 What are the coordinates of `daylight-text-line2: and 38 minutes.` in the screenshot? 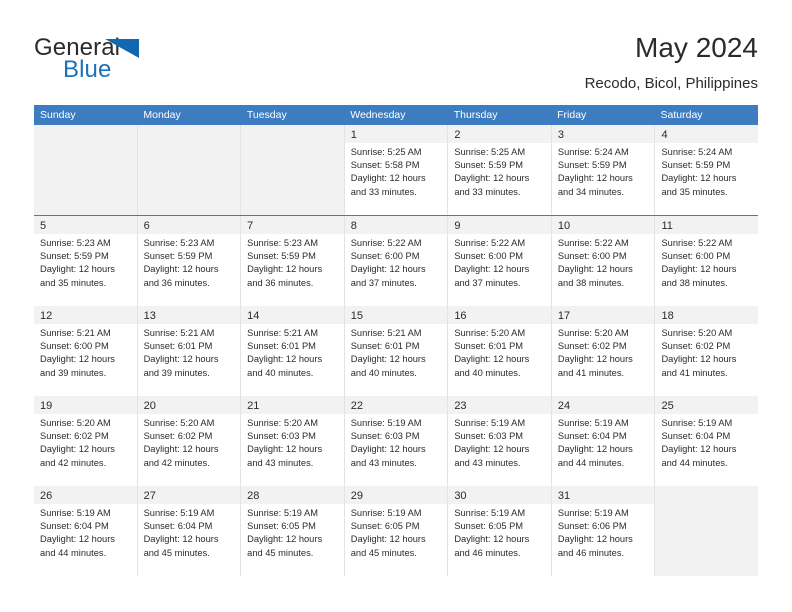 It's located at (694, 282).